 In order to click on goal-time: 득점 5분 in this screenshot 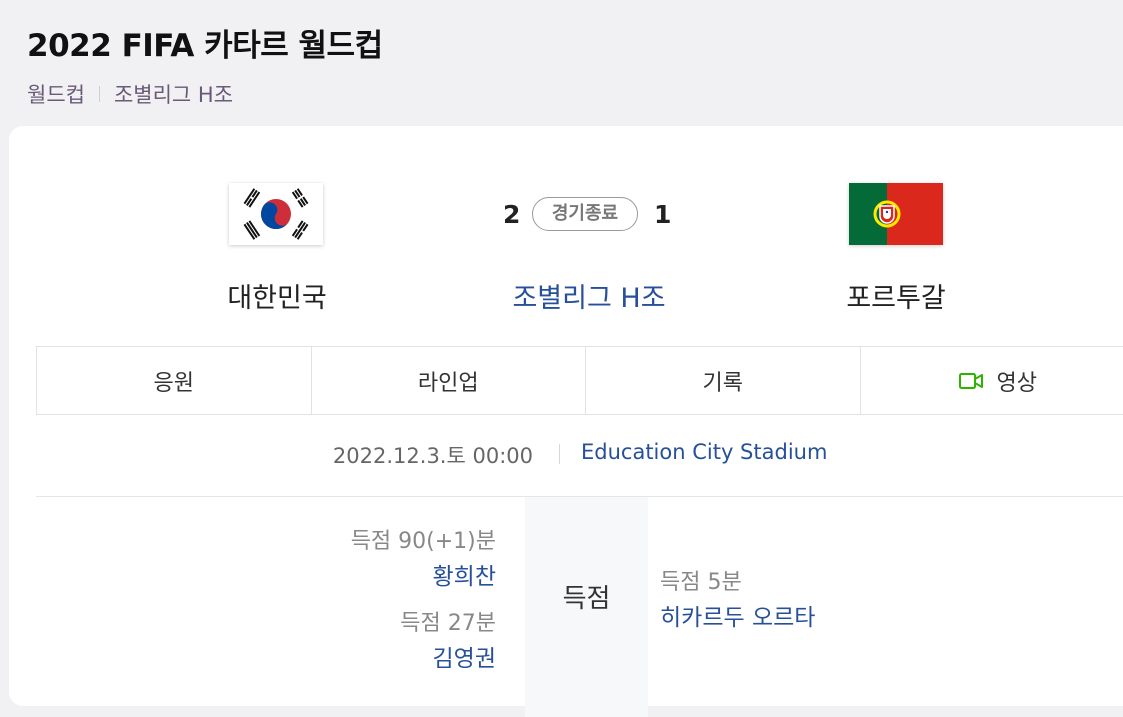, I will do `click(737, 580)`.